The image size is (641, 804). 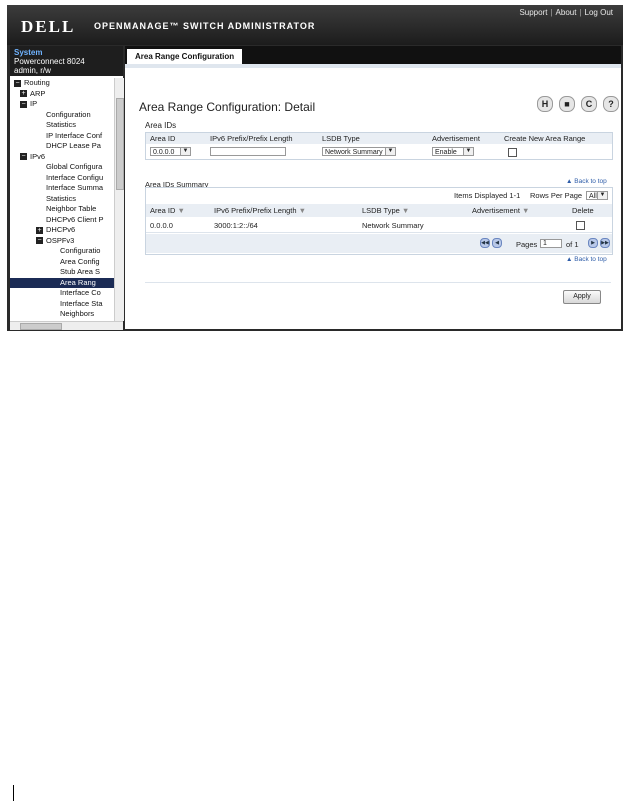 I want to click on next-page-icon: ▶, so click(x=593, y=243).